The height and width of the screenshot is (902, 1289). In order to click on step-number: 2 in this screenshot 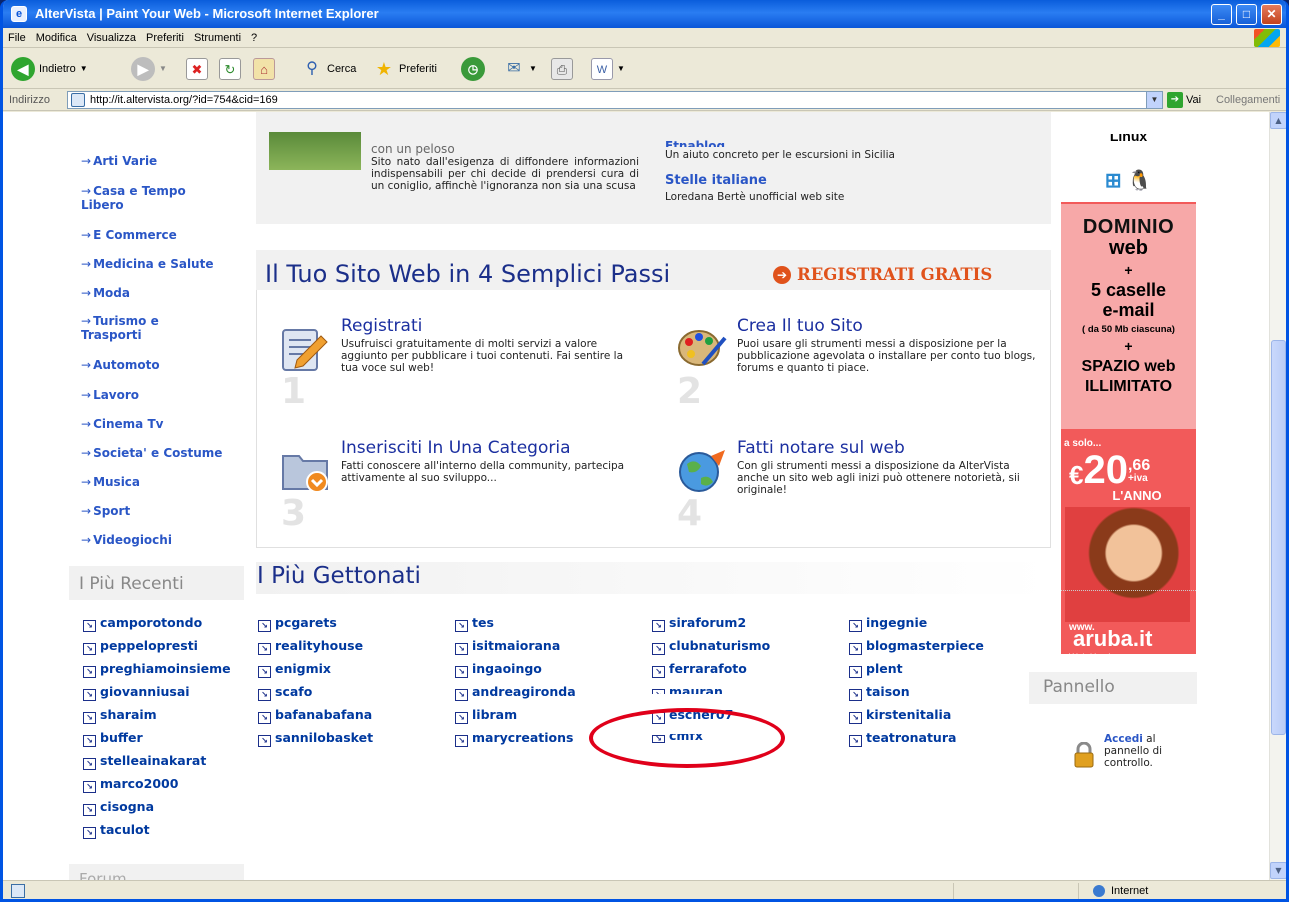, I will do `click(690, 391)`.